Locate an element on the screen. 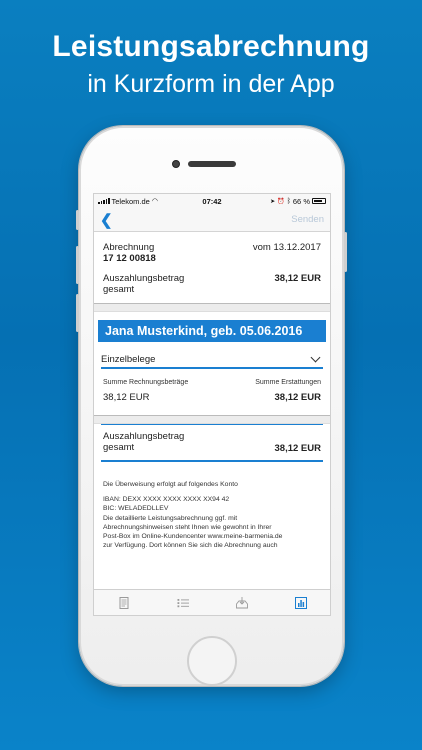  tab-documents is located at coordinates (124, 603).